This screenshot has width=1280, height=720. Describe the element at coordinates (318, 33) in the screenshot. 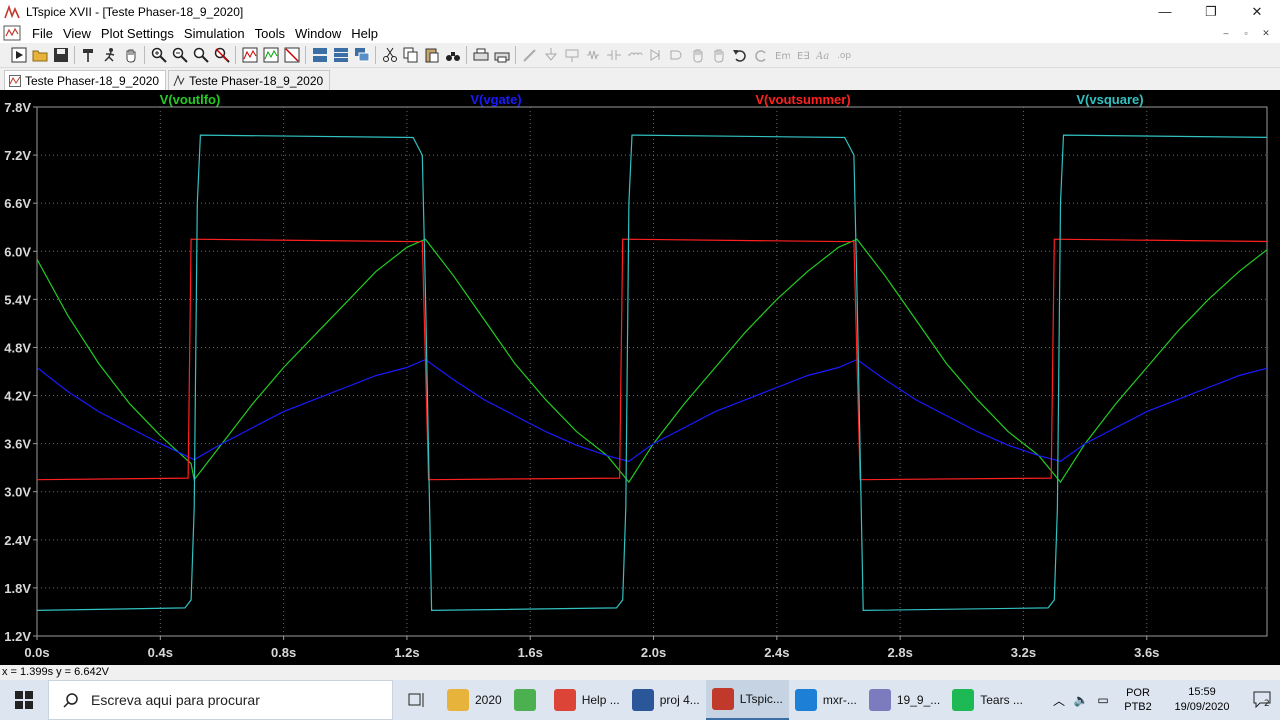

I see `menu-window: Window` at that location.